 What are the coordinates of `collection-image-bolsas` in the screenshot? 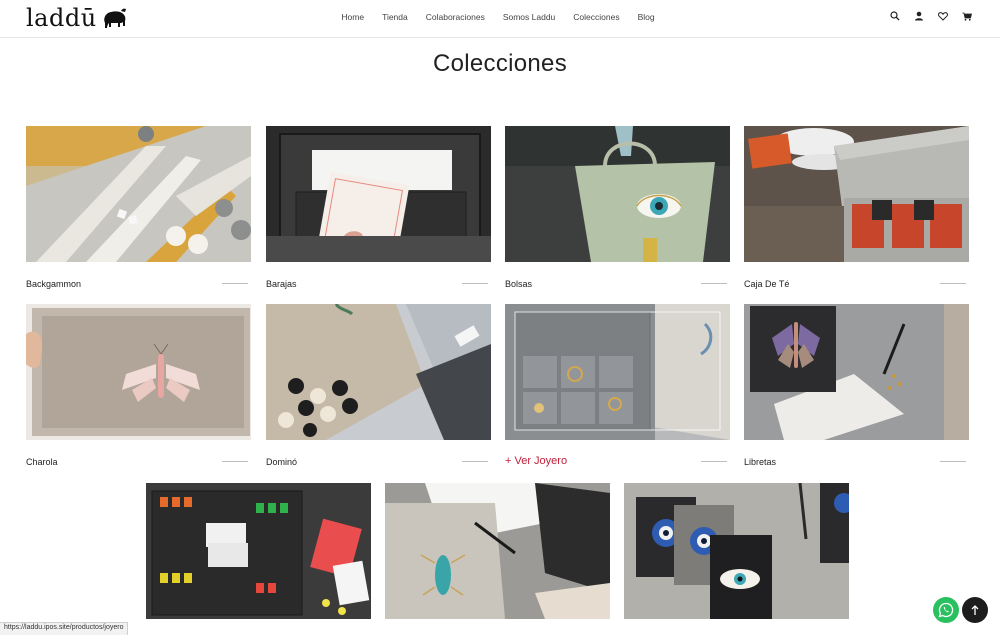 It's located at (617, 194).